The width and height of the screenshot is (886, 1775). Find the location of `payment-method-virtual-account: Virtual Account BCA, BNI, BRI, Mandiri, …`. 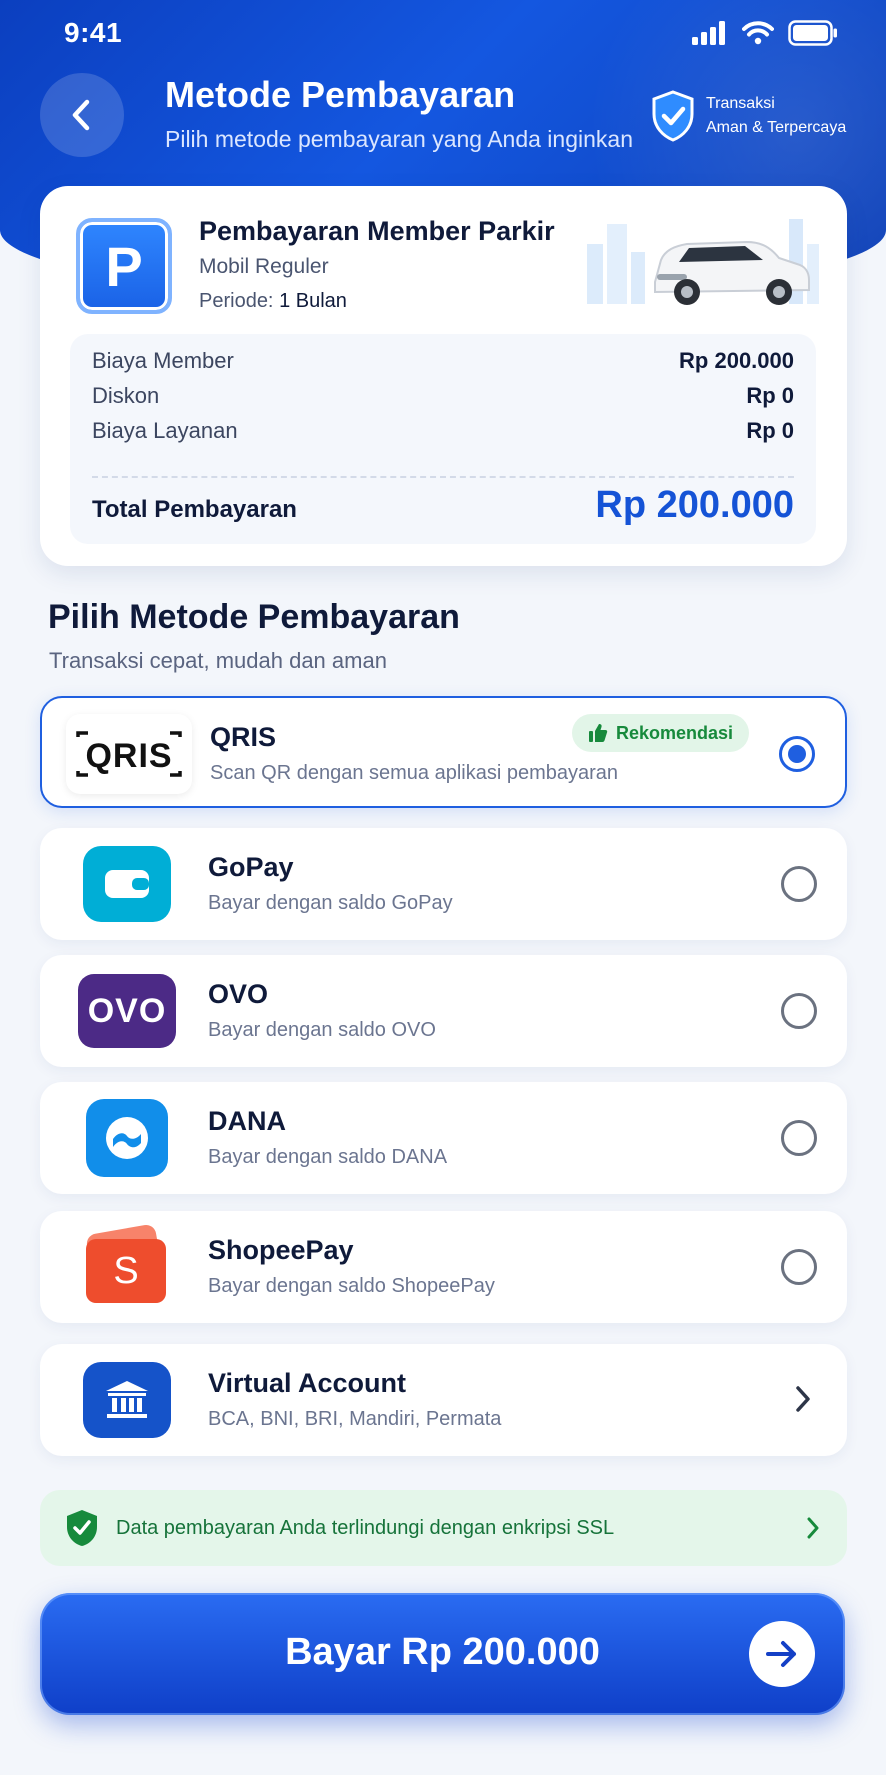

payment-method-virtual-account: Virtual Account BCA, BNI, BRI, Mandiri, … is located at coordinates (443, 1400).